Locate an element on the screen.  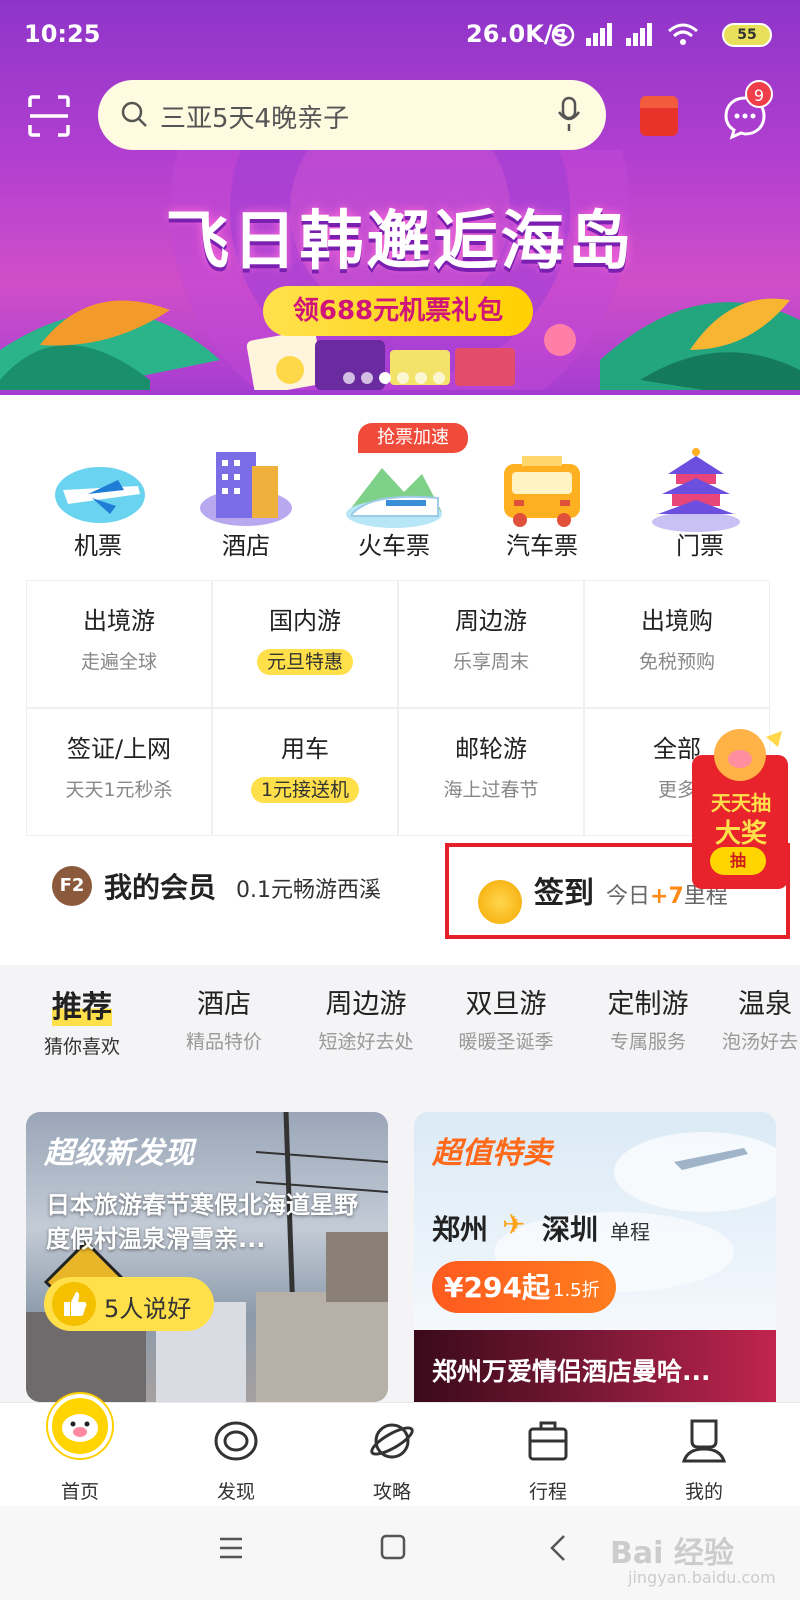
thumbs-up-icon is located at coordinates (74, 1304).